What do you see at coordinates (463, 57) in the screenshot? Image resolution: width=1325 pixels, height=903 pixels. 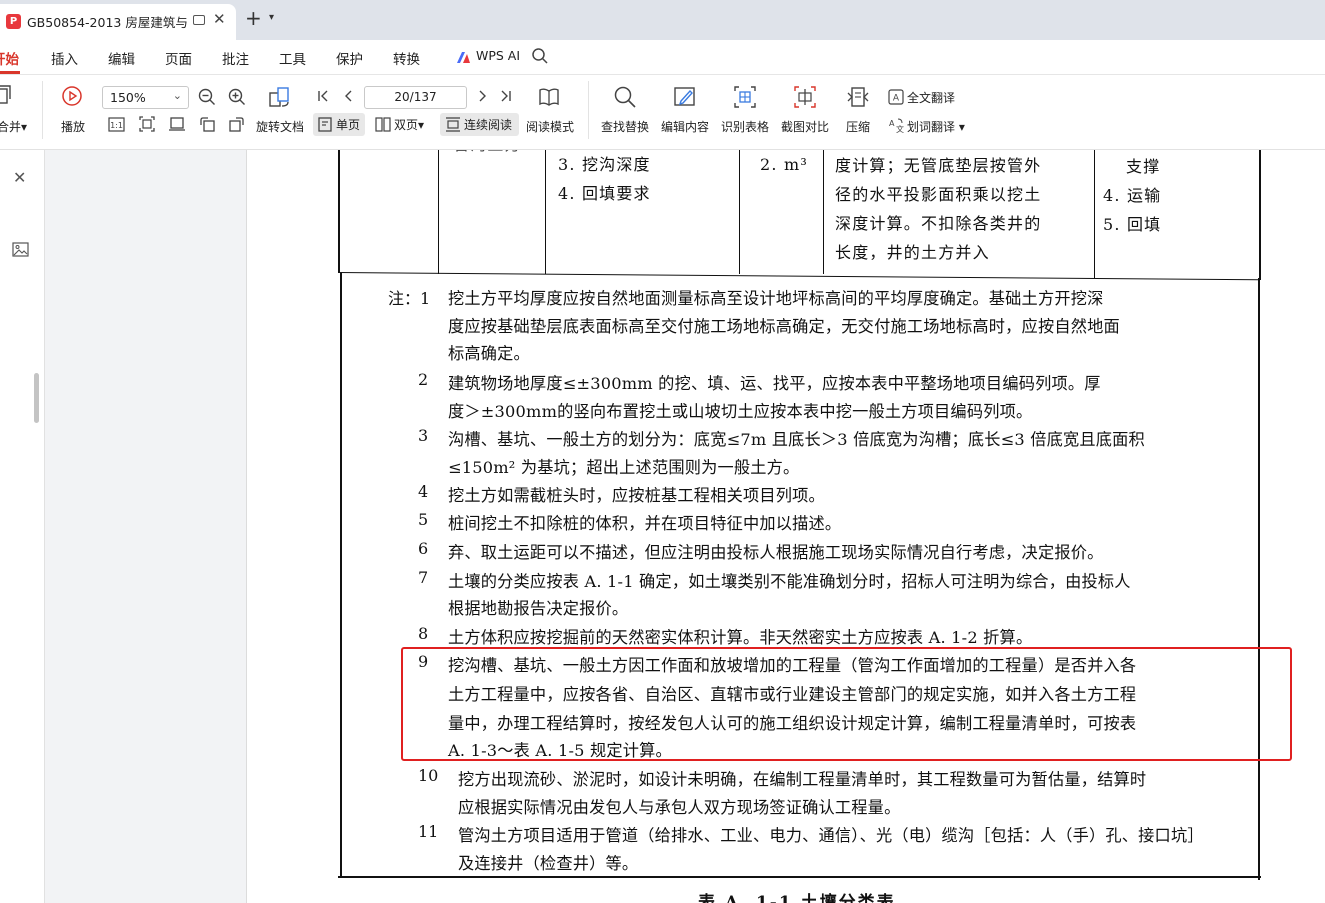 I see `wps-ai-logo-icon` at bounding box center [463, 57].